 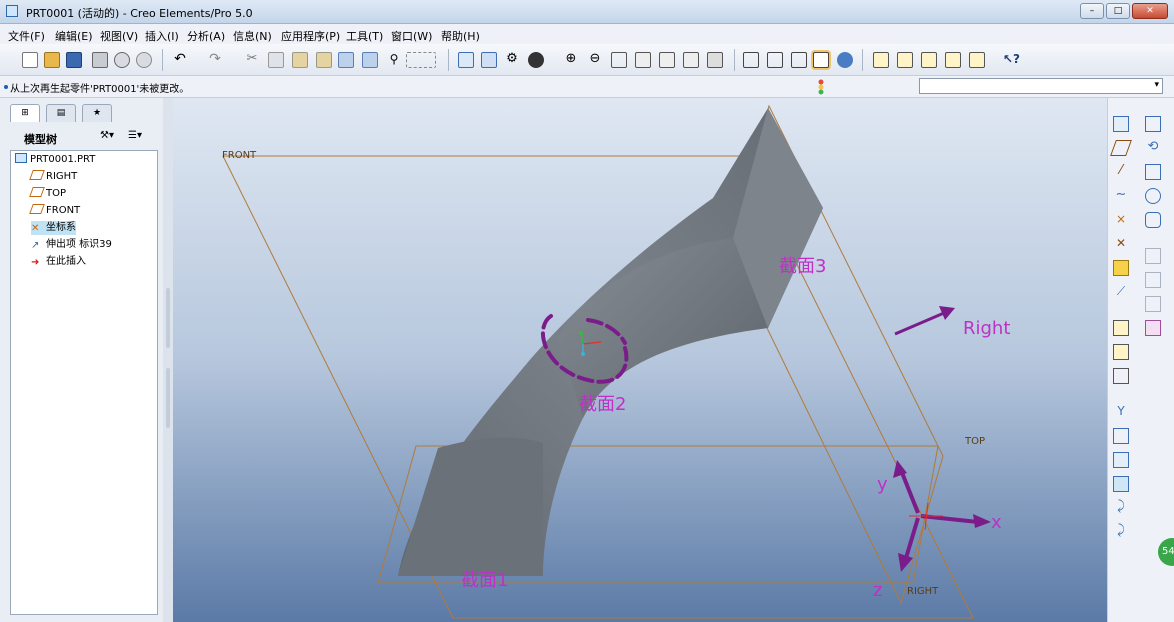 What do you see at coordinates (1153, 196) in the screenshot?
I see `blend-icon` at bounding box center [1153, 196].